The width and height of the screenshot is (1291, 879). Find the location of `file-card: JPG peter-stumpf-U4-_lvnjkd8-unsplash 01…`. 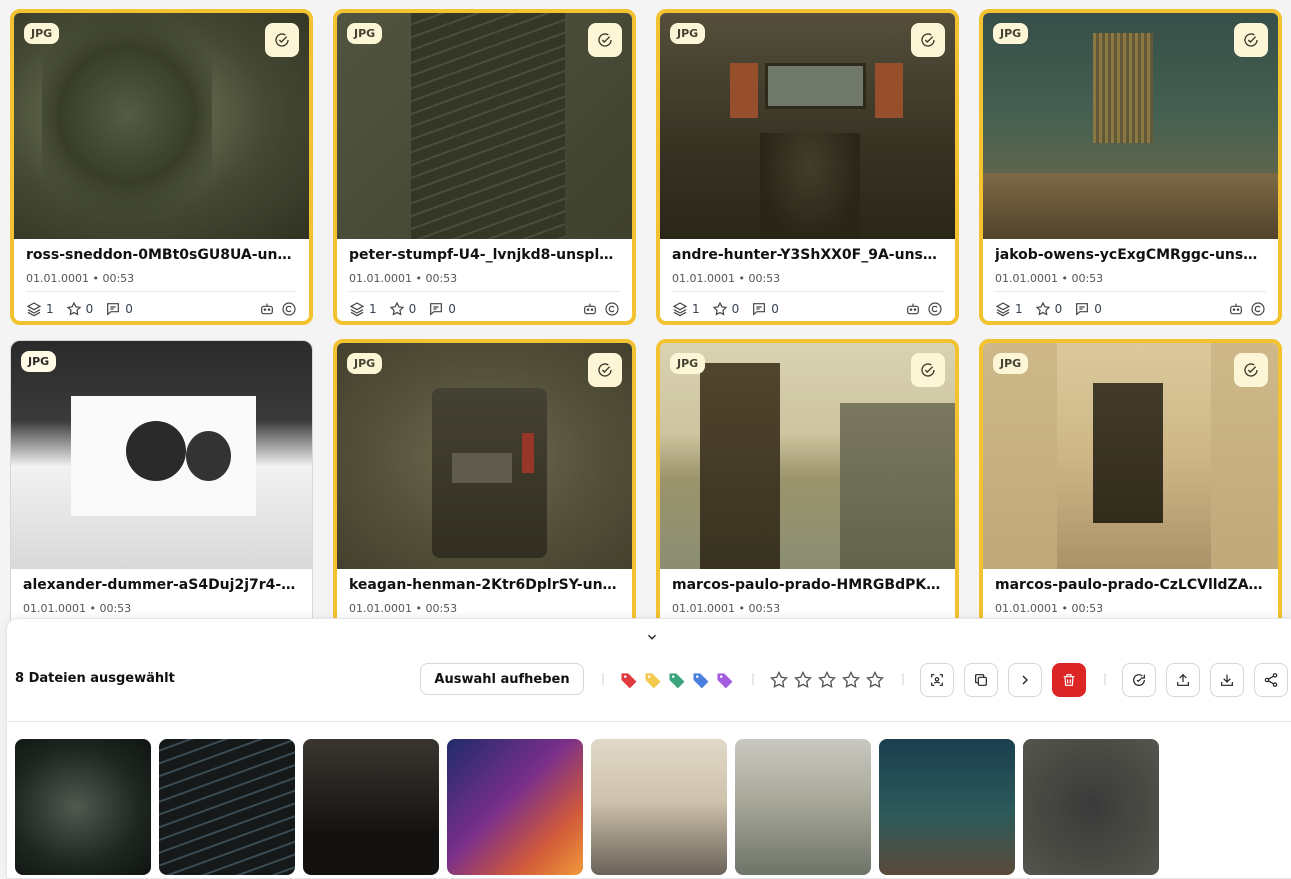

file-card: JPG peter-stumpf-U4-_lvnjkd8-unsplash 01… is located at coordinates (484, 167).